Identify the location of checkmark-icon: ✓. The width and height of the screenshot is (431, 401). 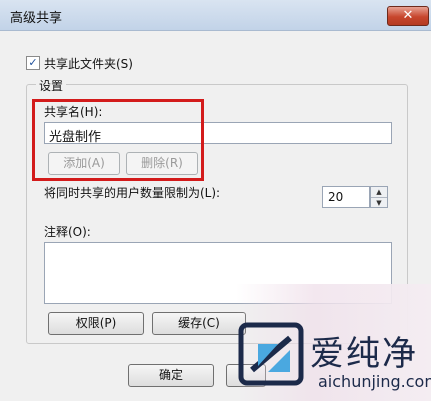
(33, 62).